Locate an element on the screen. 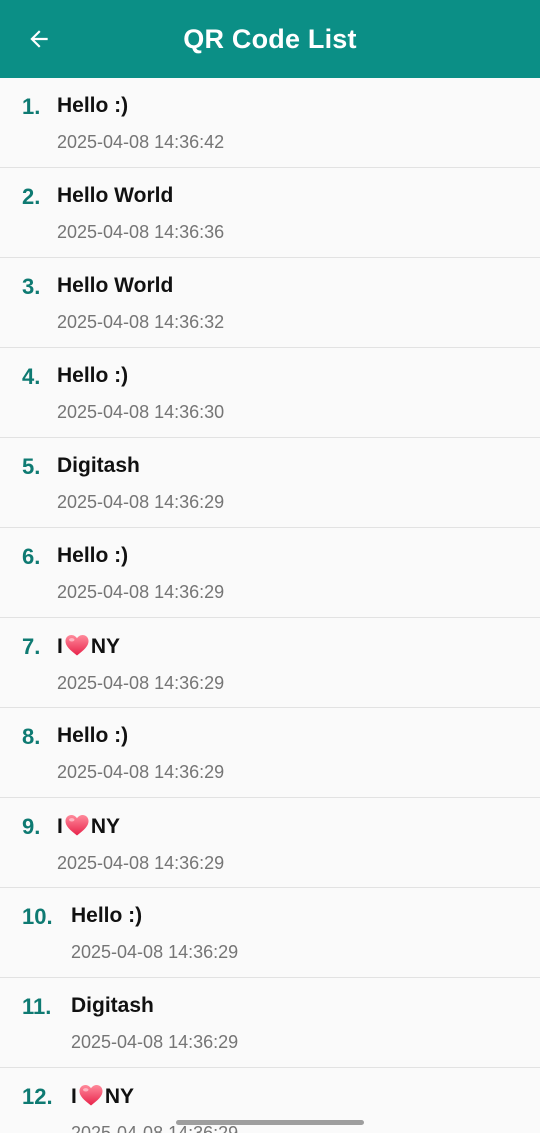  list-item: 1. Hello :) 2025-04-08 14:36:42 is located at coordinates (270, 123).